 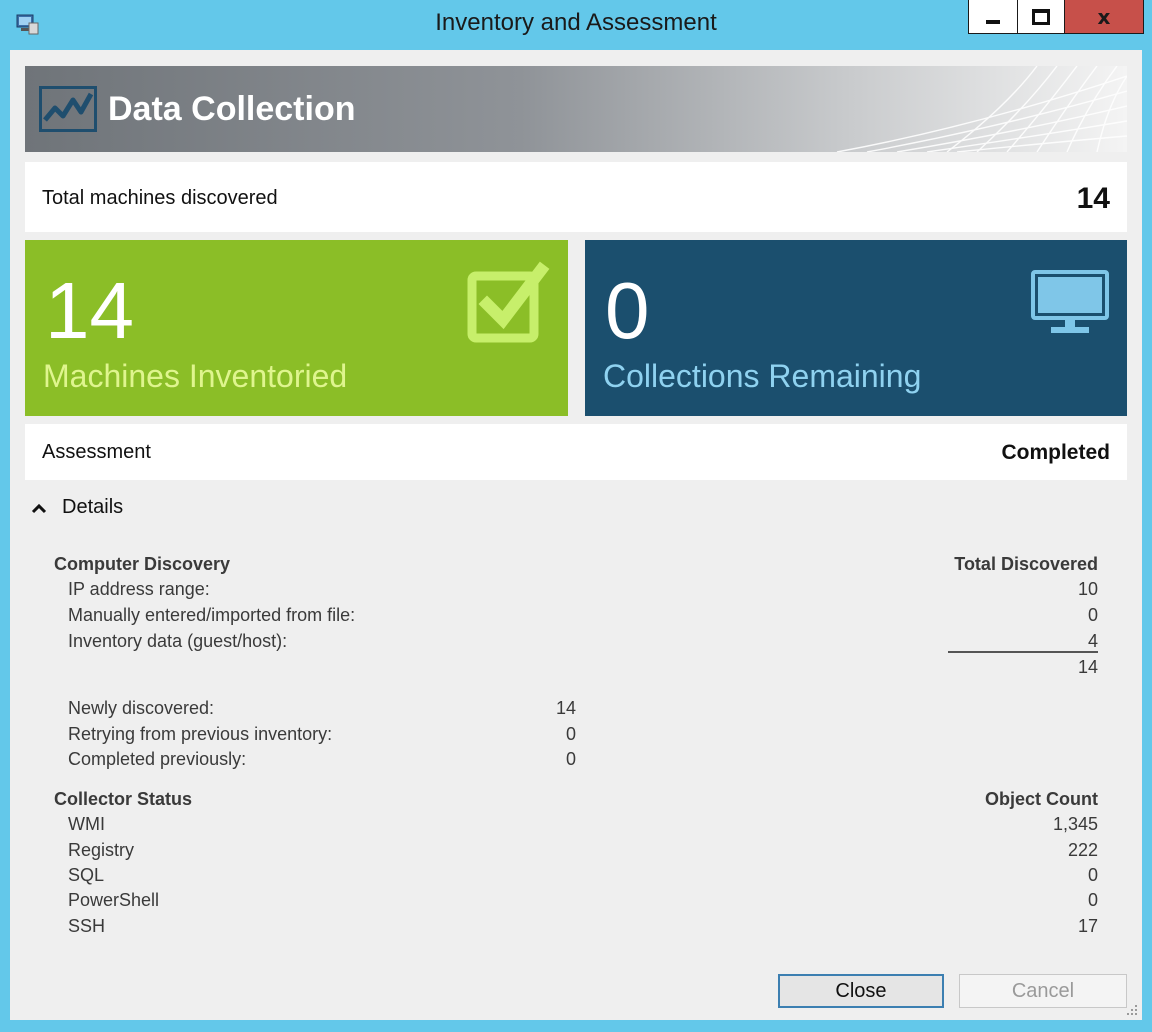 What do you see at coordinates (89, 310) in the screenshot?
I see `machines-inventoried-count: 14` at bounding box center [89, 310].